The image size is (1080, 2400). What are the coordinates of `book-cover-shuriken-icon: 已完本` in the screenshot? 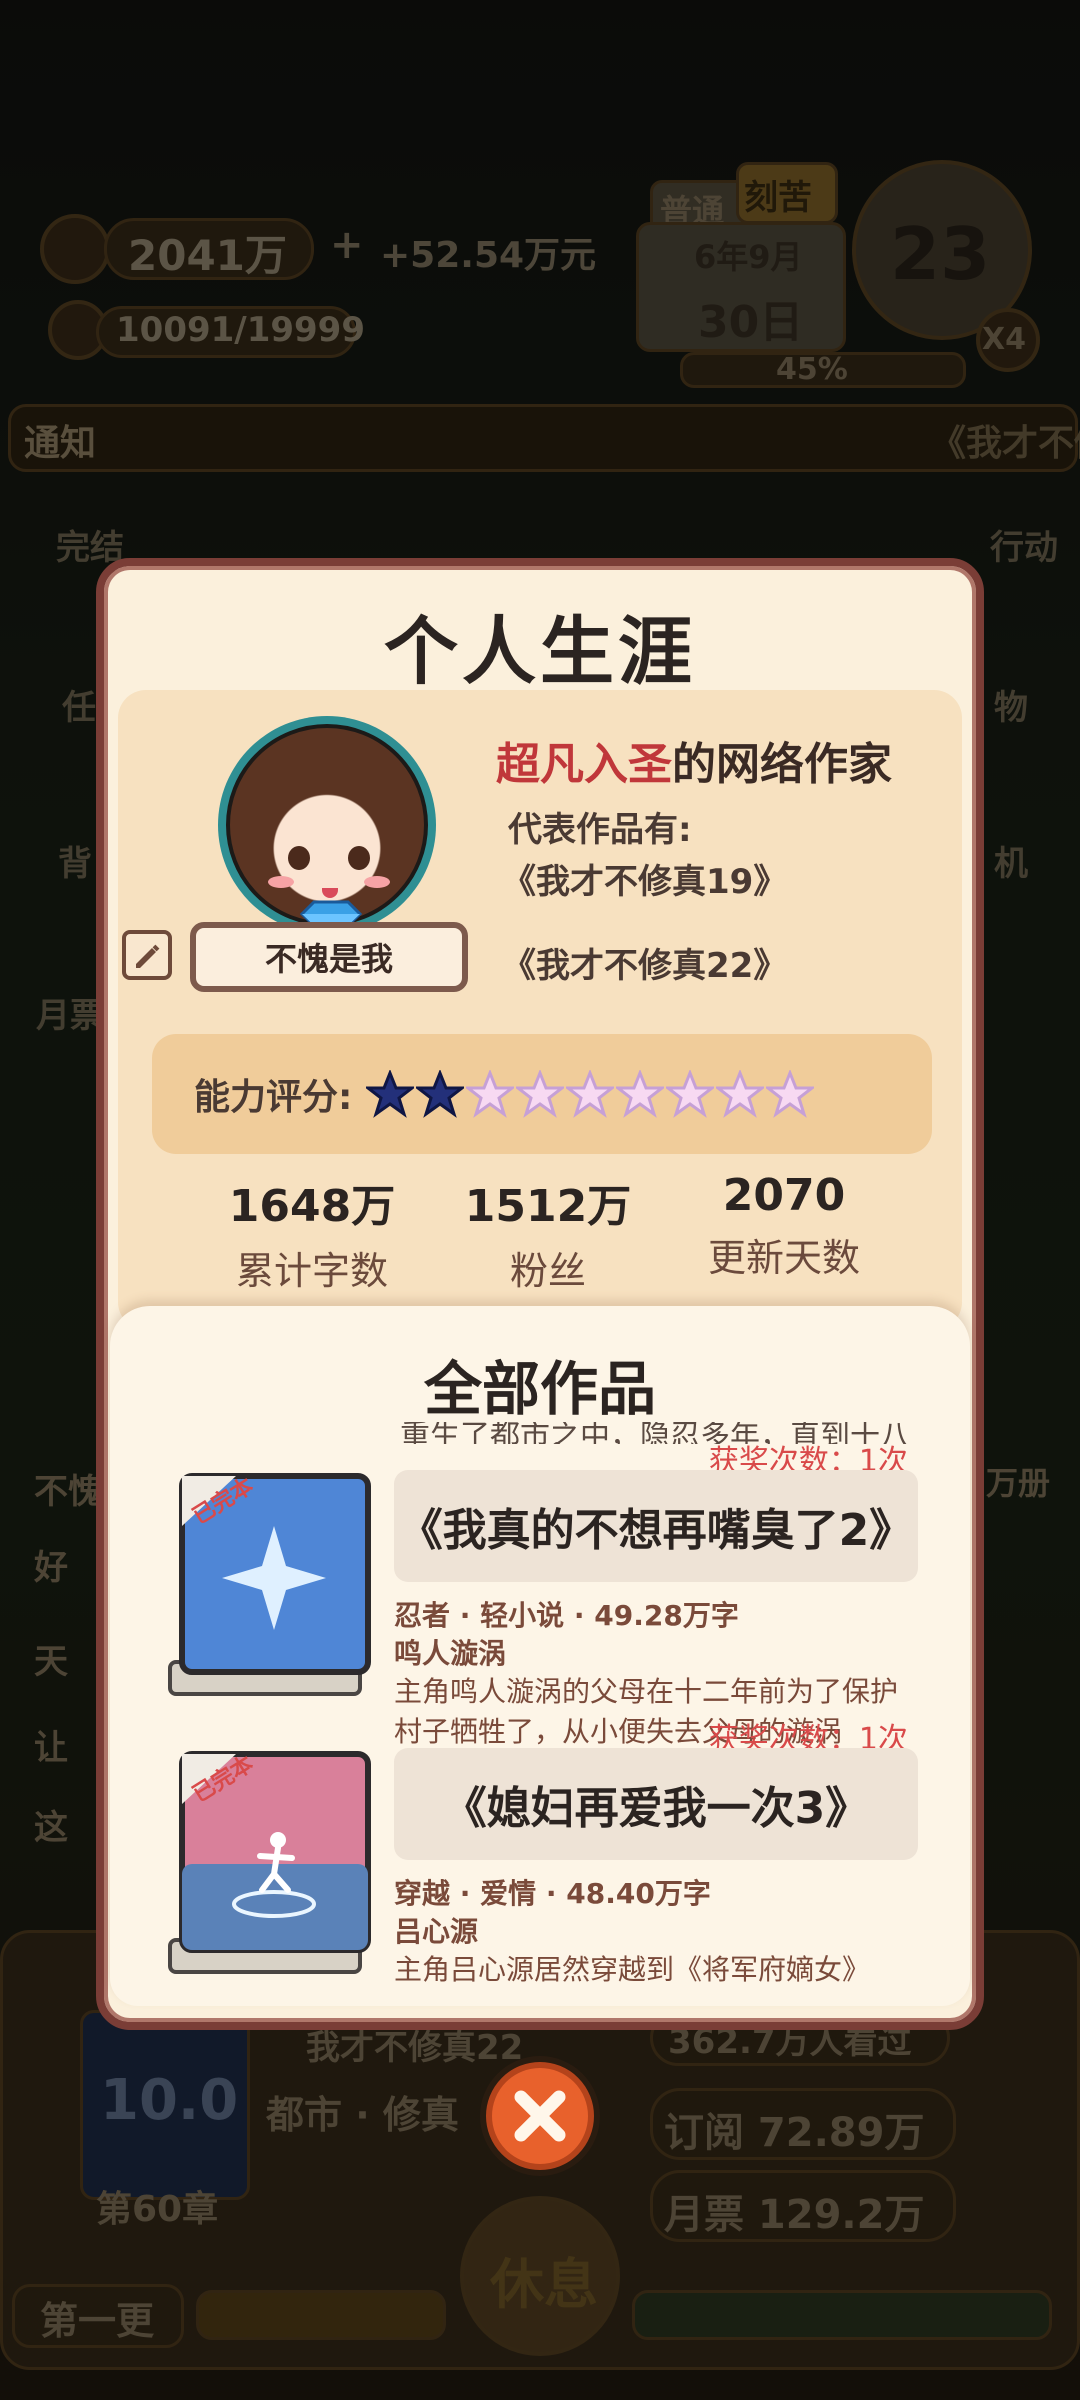 It's located at (269, 1584).